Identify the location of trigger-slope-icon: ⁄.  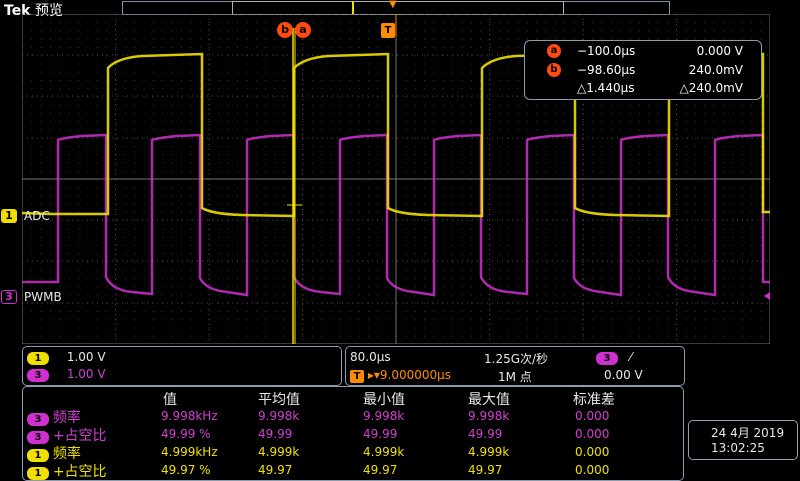
(630, 357).